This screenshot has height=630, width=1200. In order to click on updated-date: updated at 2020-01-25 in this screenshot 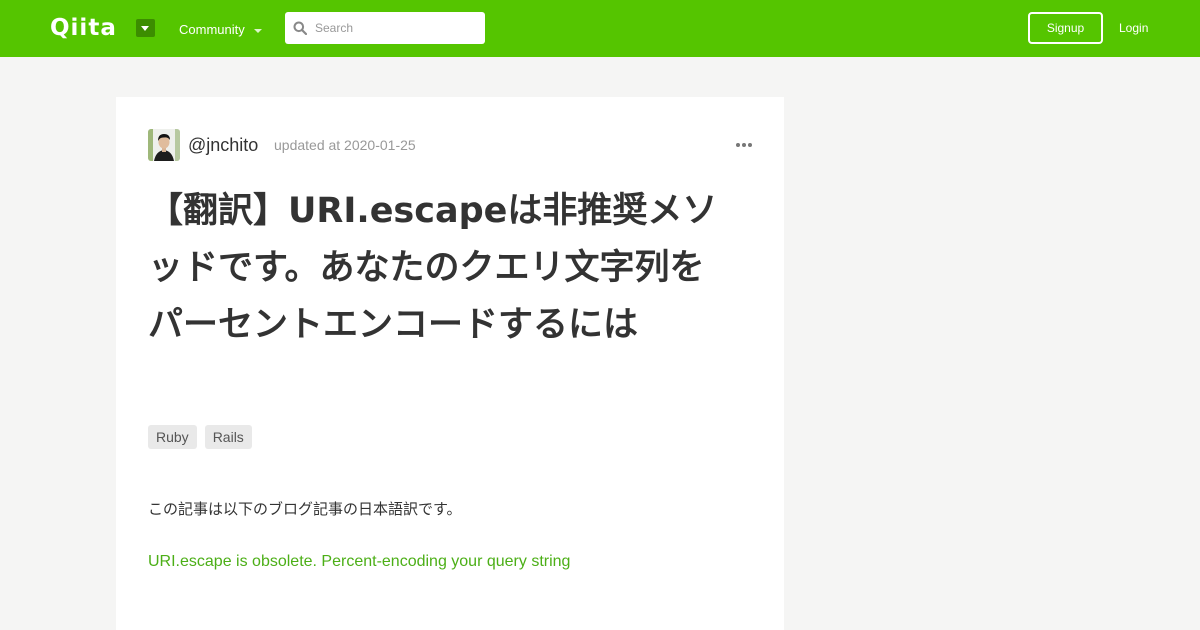, I will do `click(345, 145)`.